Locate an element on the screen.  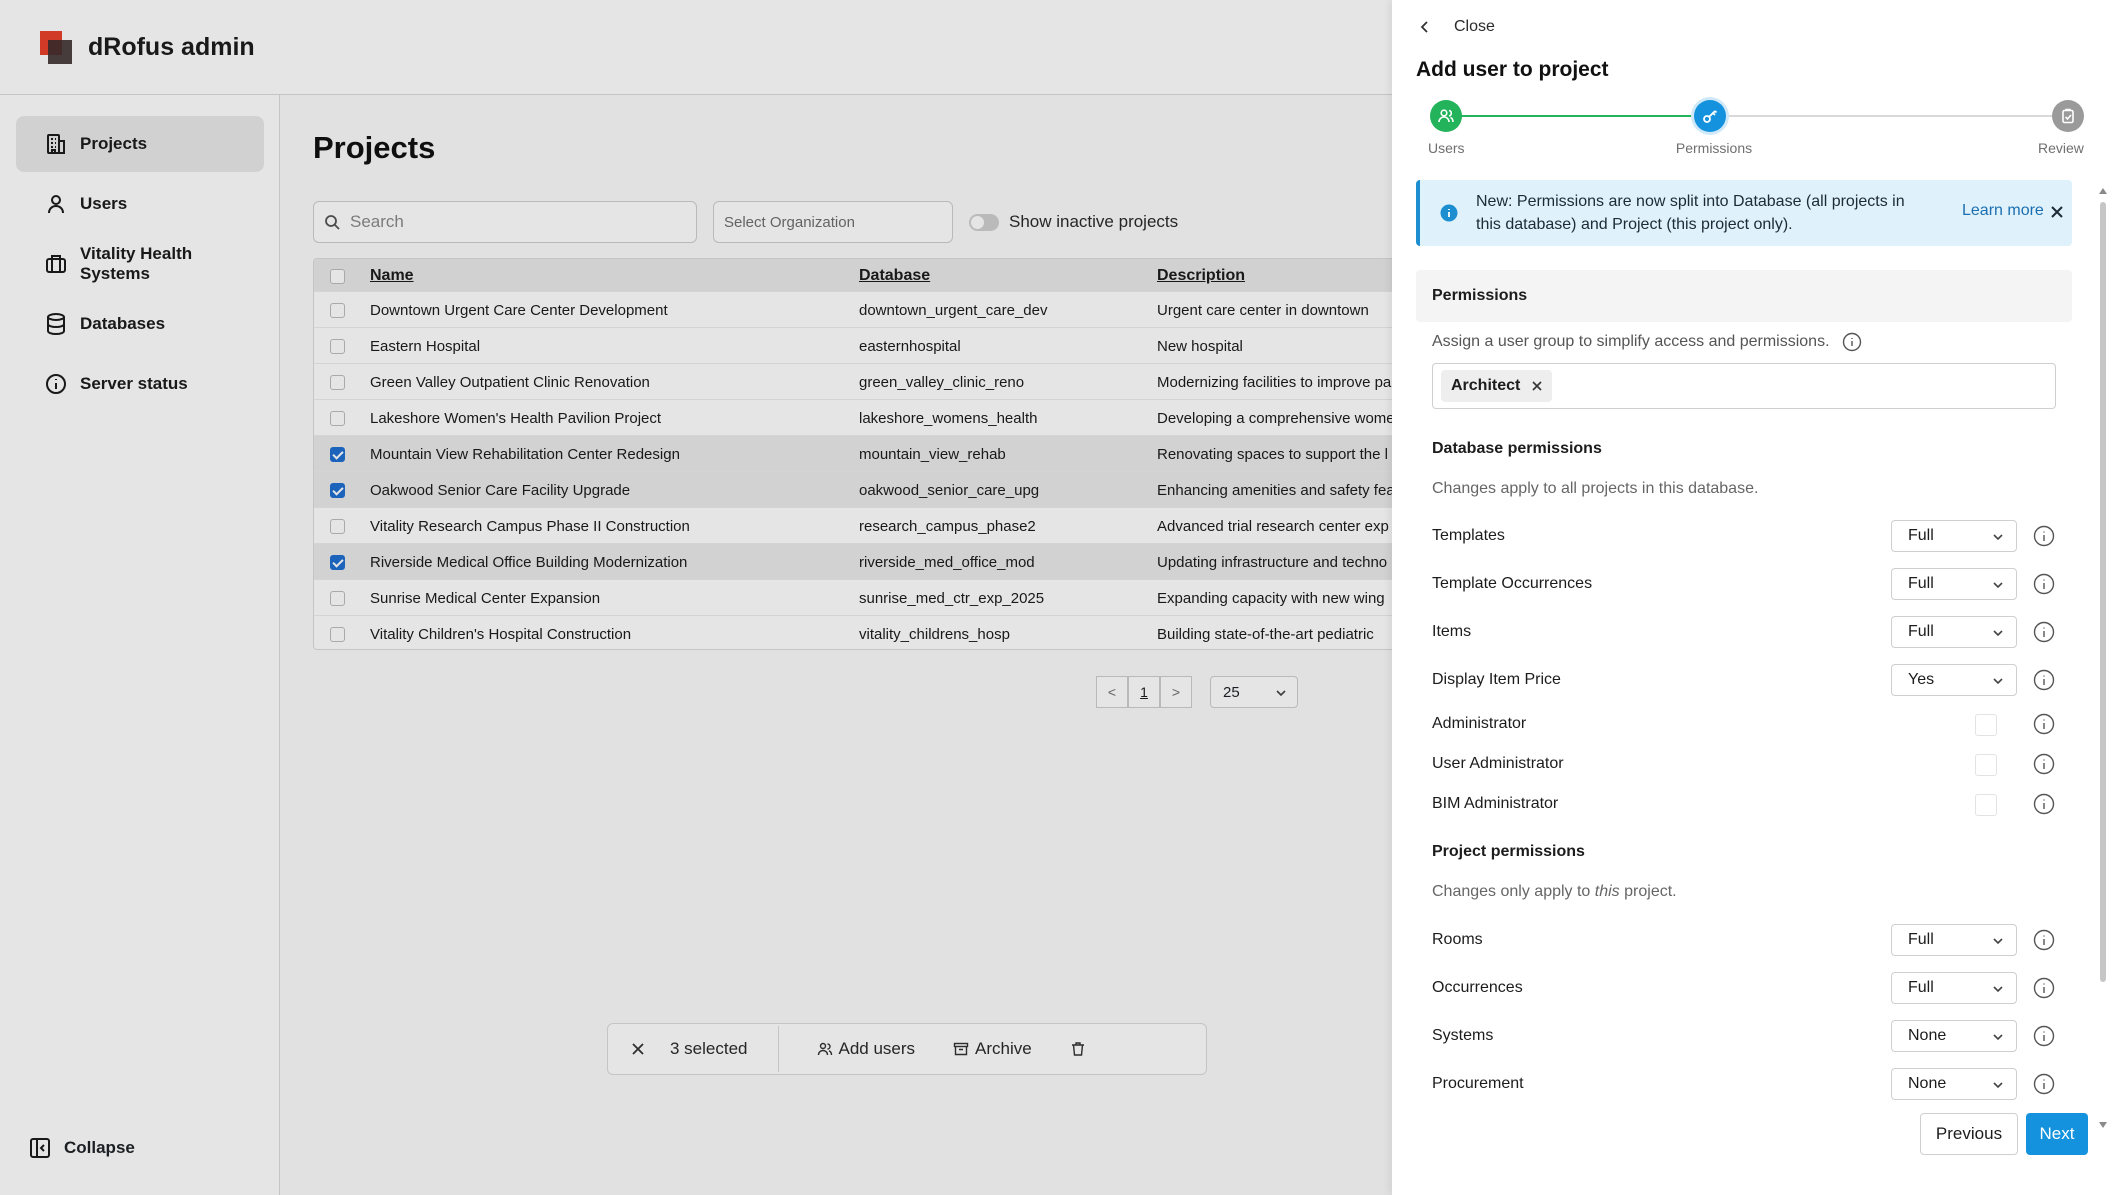
permission-row-occurrences: Occurrences Full is located at coordinates (1744, 988).